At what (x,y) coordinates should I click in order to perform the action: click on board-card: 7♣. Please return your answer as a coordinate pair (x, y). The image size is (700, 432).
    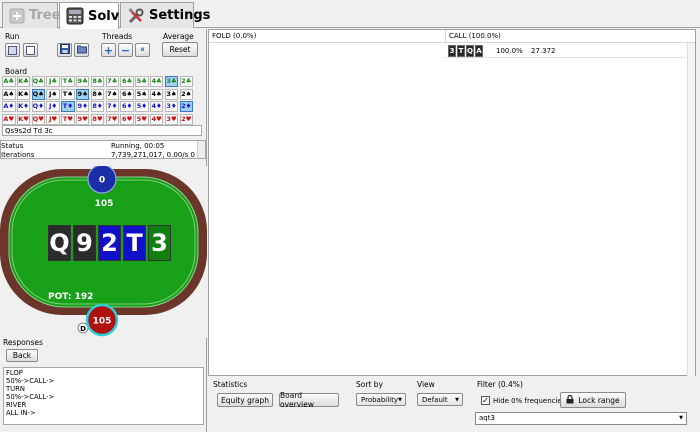
    Looking at the image, I should click on (112, 81).